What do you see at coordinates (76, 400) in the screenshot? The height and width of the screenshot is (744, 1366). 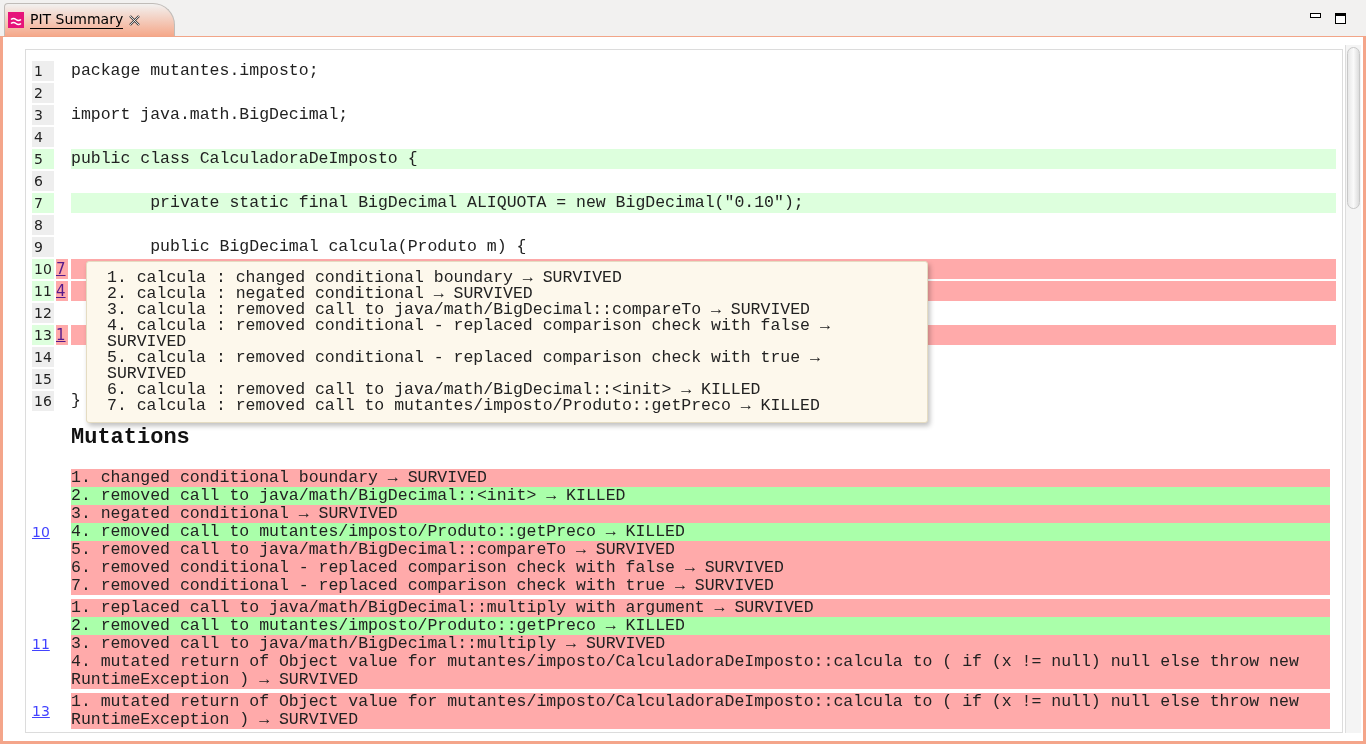 I see `code-line: }` at bounding box center [76, 400].